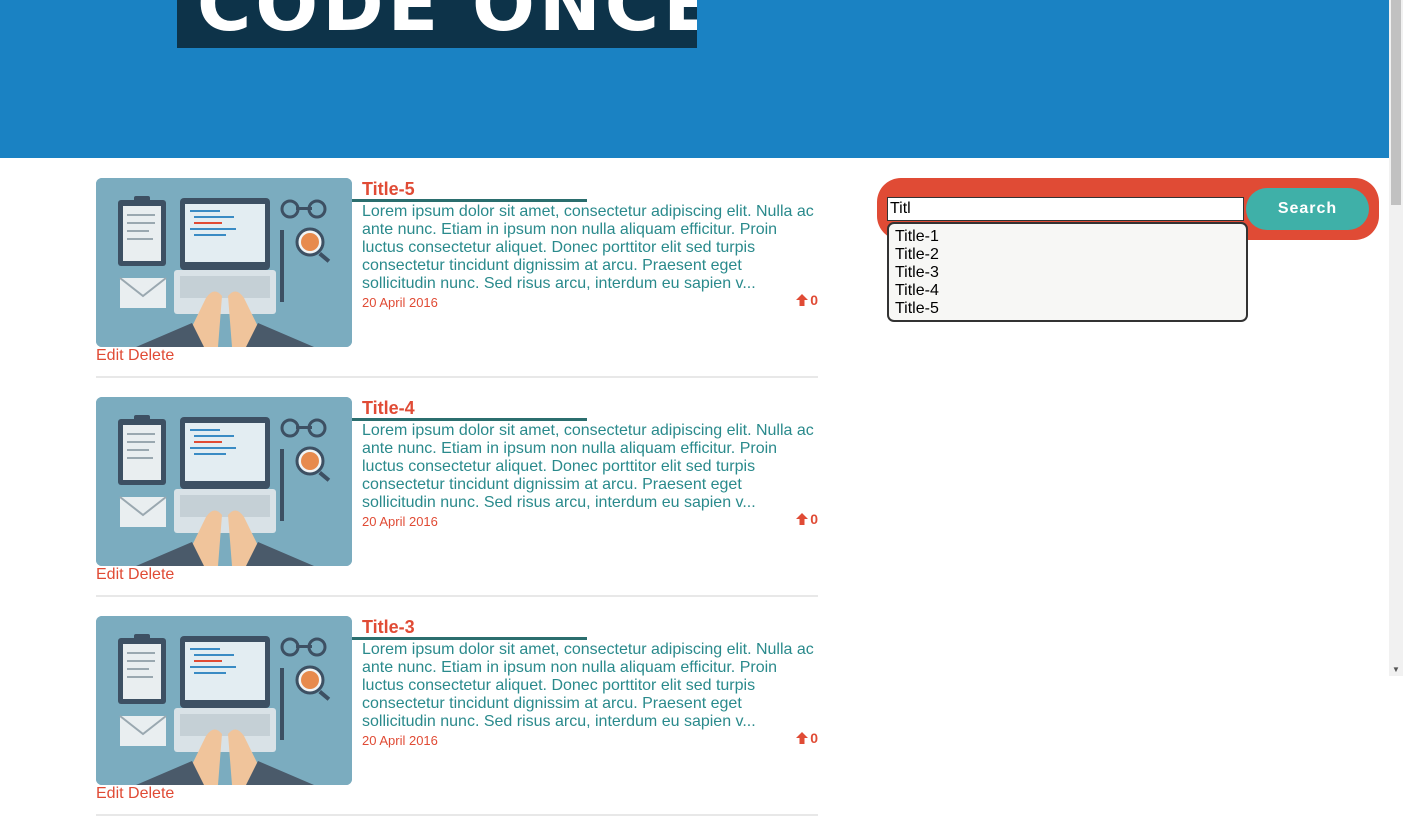 This screenshot has height=835, width=1403. What do you see at coordinates (388, 189) in the screenshot?
I see `post-title: Title-5` at bounding box center [388, 189].